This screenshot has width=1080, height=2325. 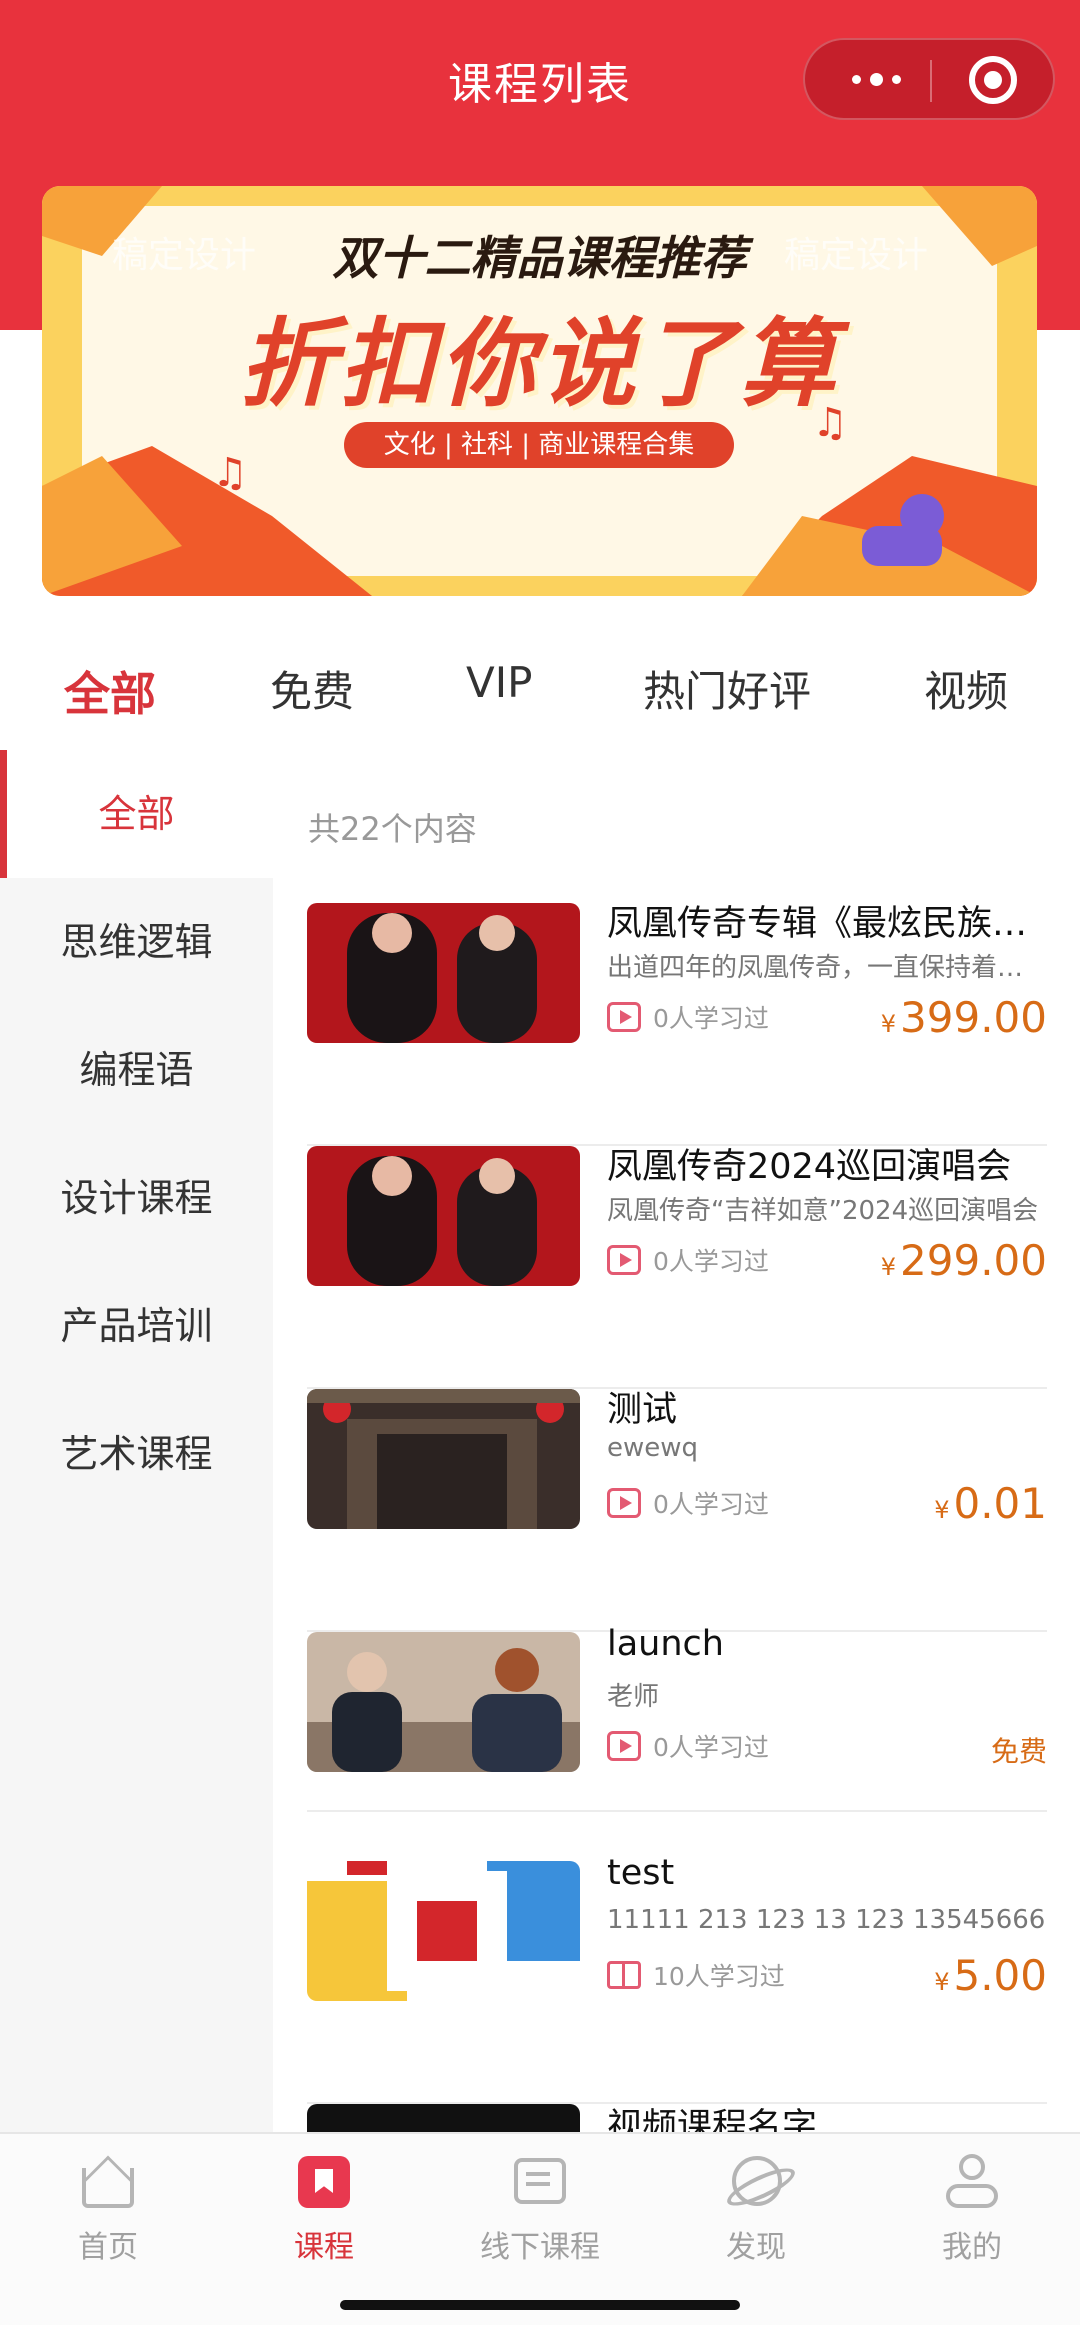 I want to click on free-label: 免费, so click(x=1018, y=1751).